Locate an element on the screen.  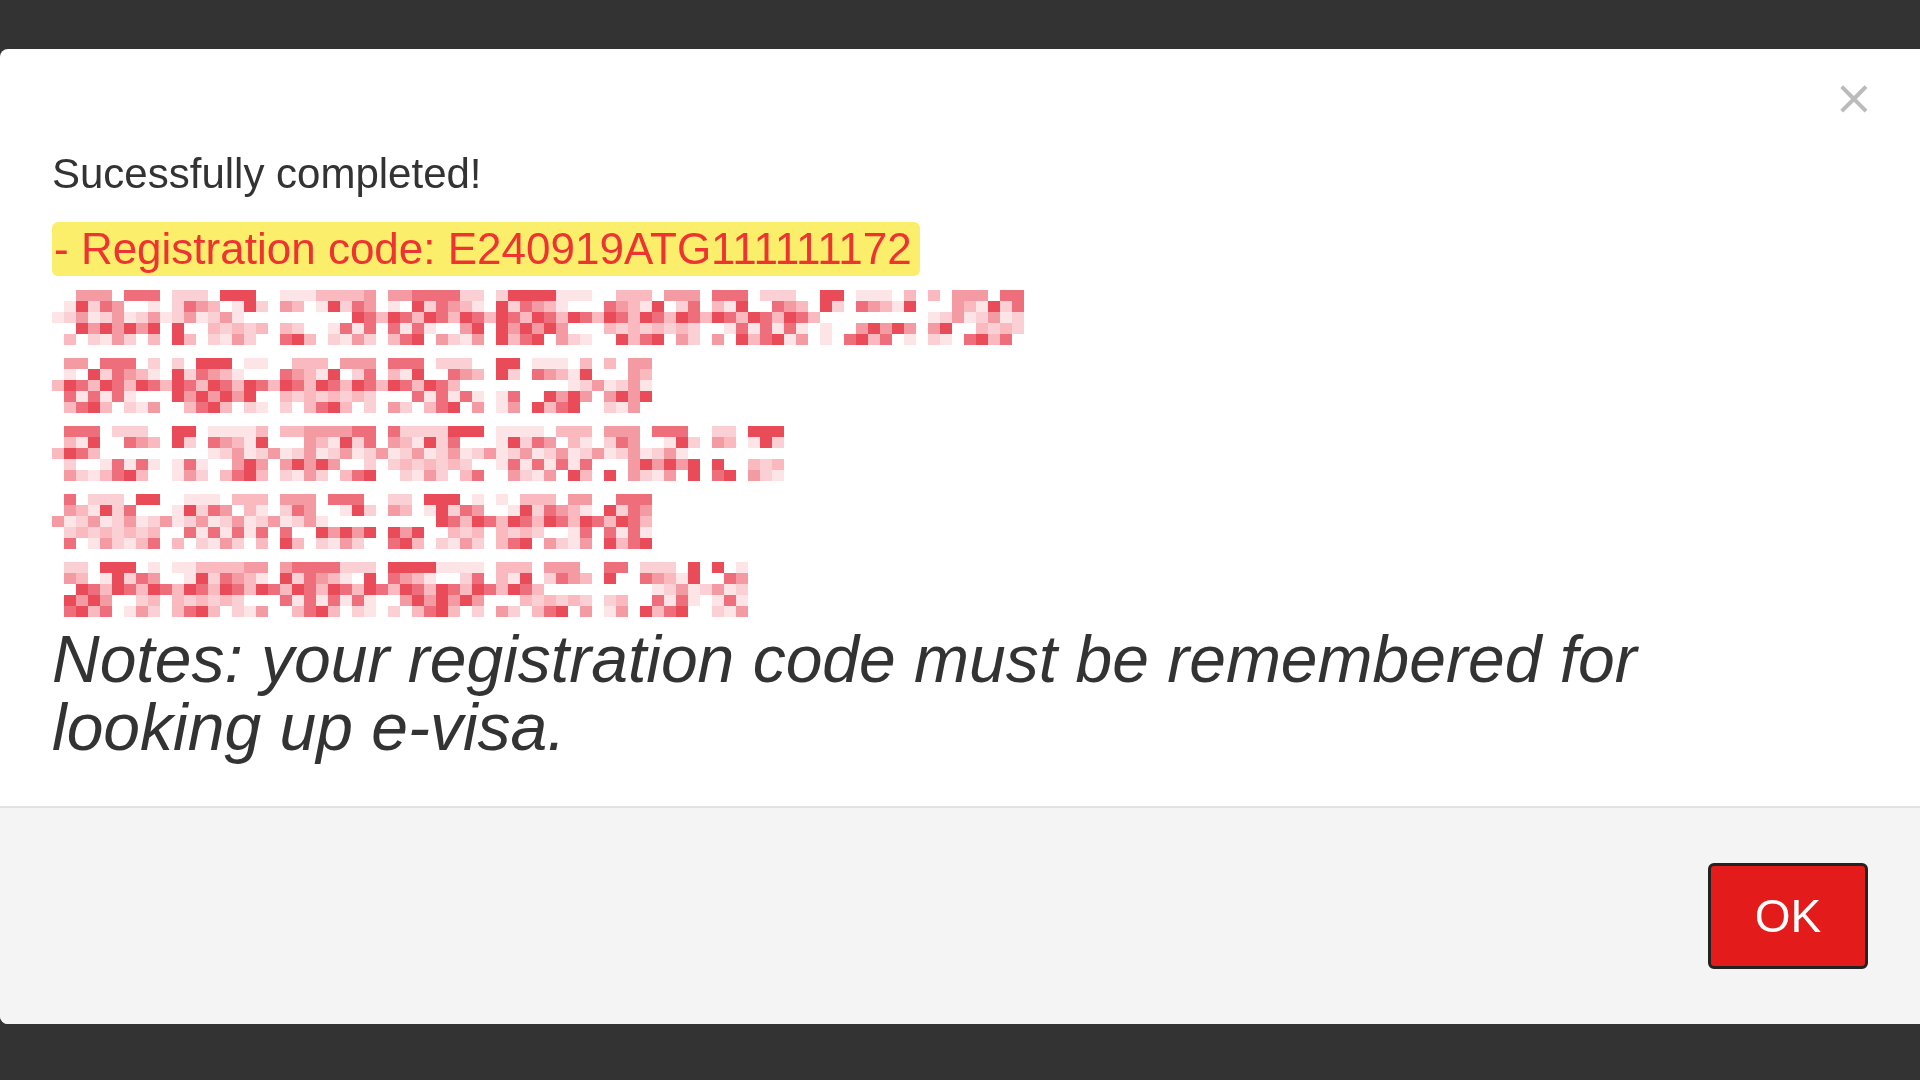
ok-button: OK is located at coordinates (1788, 916).